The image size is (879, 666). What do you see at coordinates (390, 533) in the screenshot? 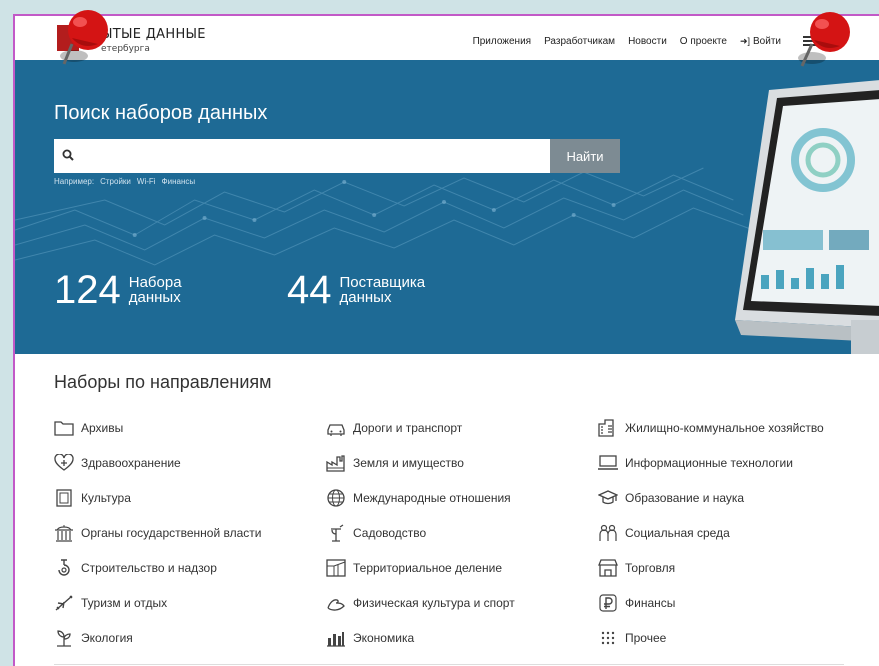
I see `category-label: Садоводство` at bounding box center [390, 533].